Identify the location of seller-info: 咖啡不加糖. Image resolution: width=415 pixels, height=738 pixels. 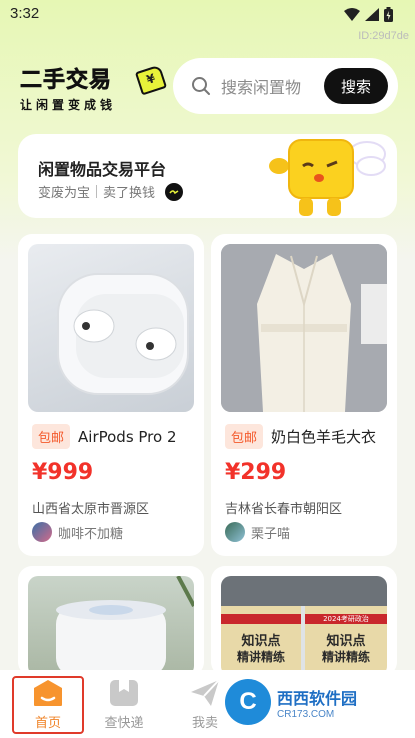
(77, 532).